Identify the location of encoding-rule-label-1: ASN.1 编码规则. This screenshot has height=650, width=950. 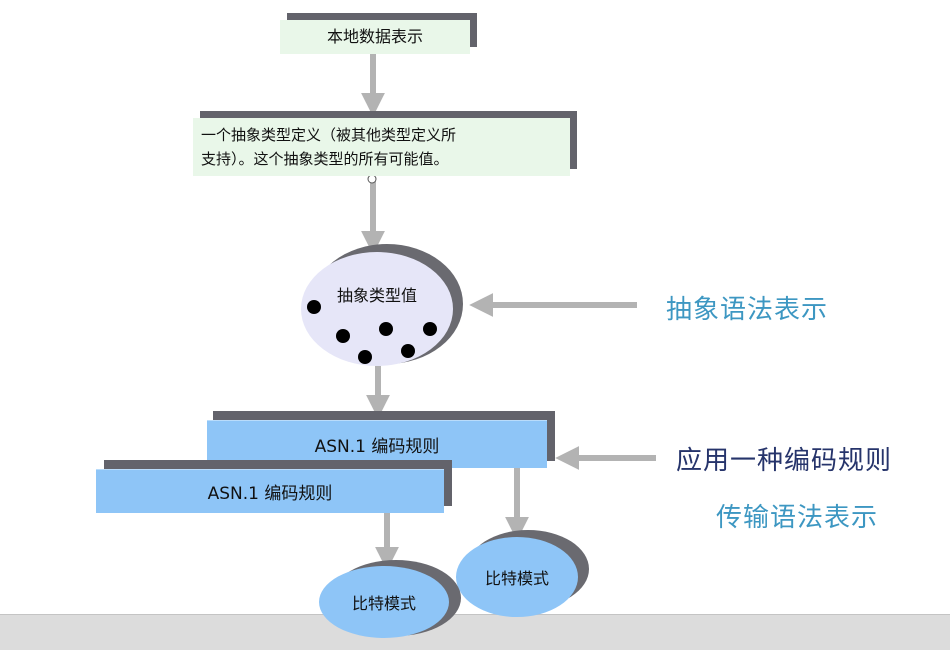
(377, 447).